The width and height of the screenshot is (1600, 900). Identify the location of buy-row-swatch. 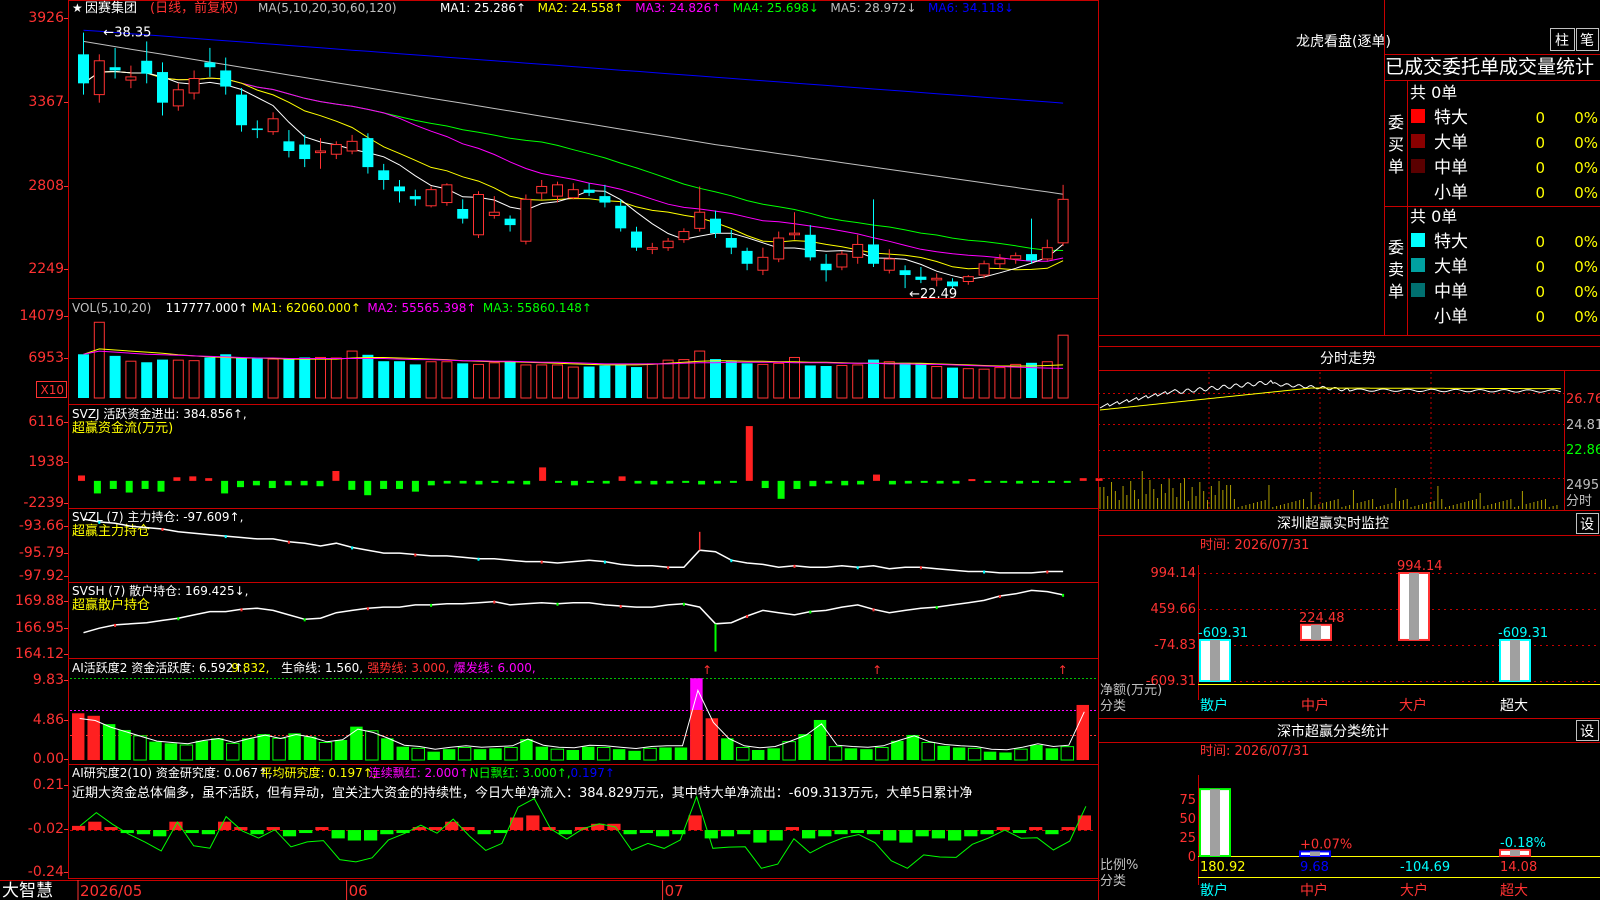
(1418, 141).